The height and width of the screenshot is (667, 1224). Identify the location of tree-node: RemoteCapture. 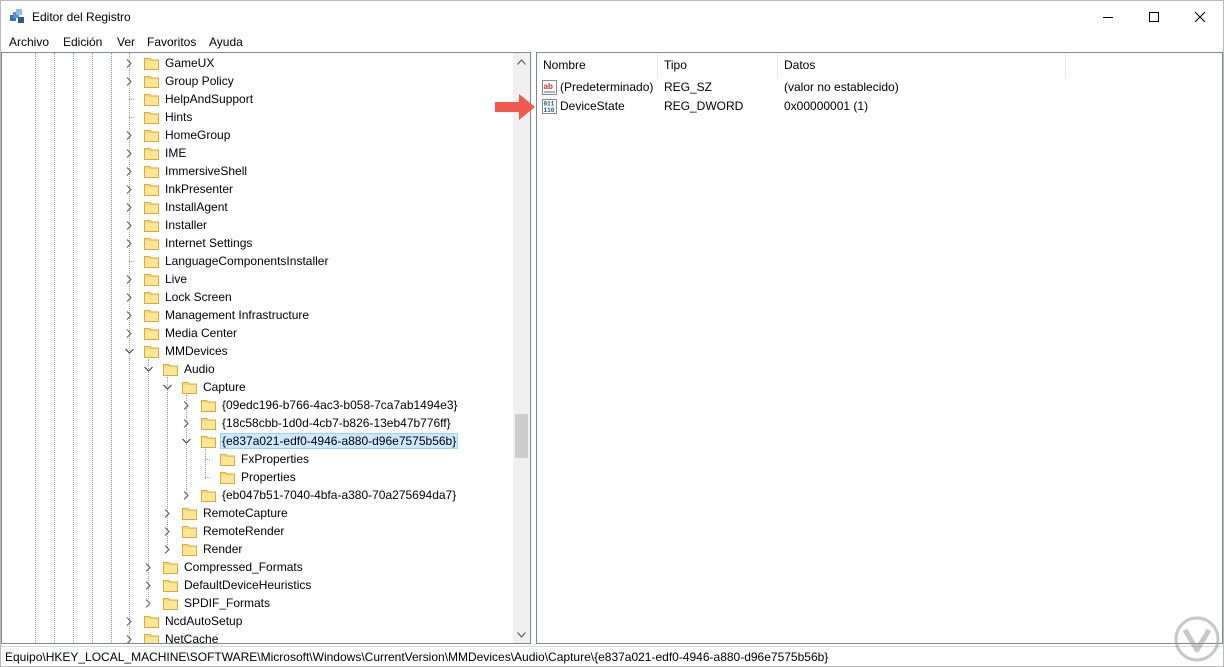
(226, 513).